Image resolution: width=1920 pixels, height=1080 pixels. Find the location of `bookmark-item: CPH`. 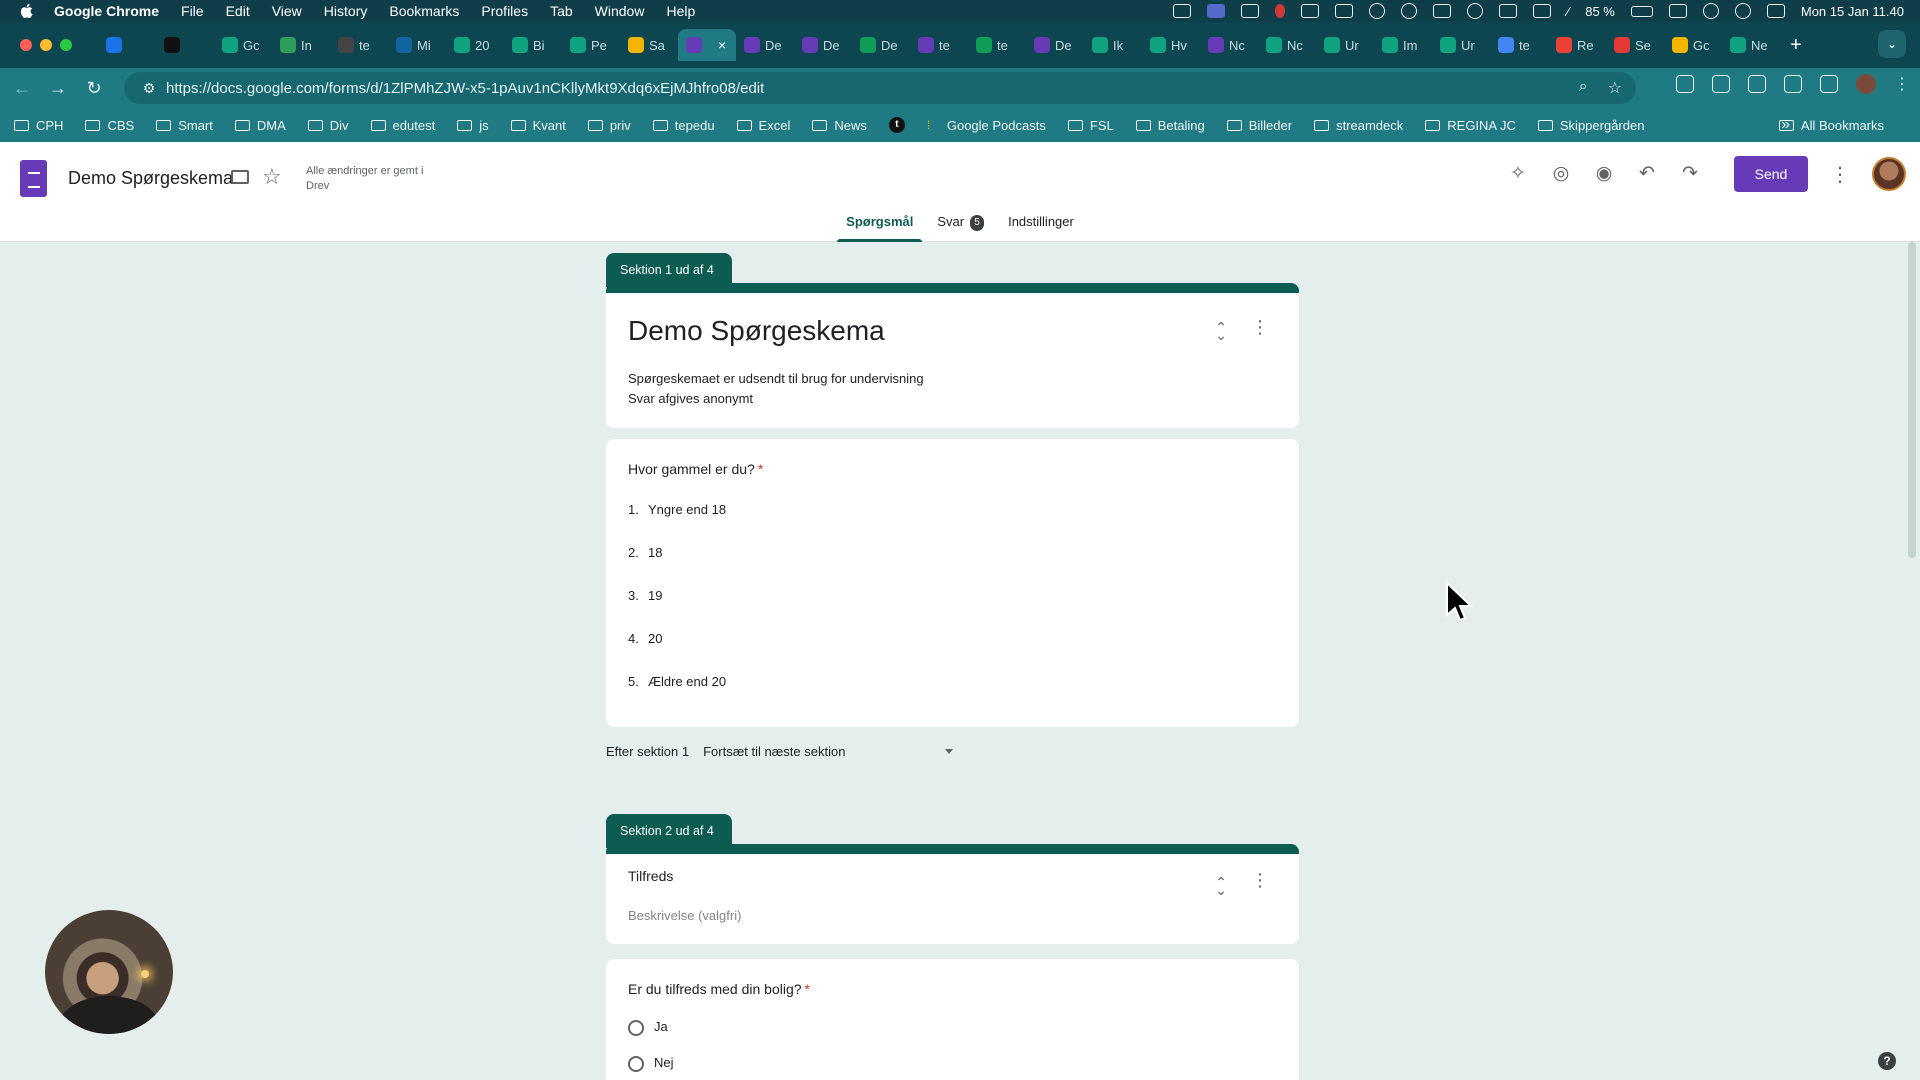

bookmark-item: CPH is located at coordinates (38, 125).